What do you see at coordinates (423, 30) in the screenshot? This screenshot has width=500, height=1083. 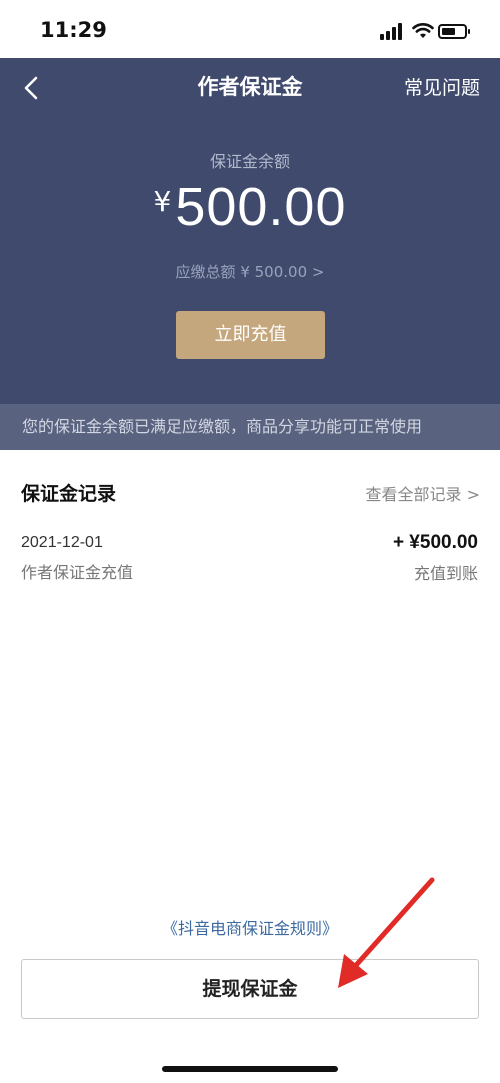 I see `wifi-icon` at bounding box center [423, 30].